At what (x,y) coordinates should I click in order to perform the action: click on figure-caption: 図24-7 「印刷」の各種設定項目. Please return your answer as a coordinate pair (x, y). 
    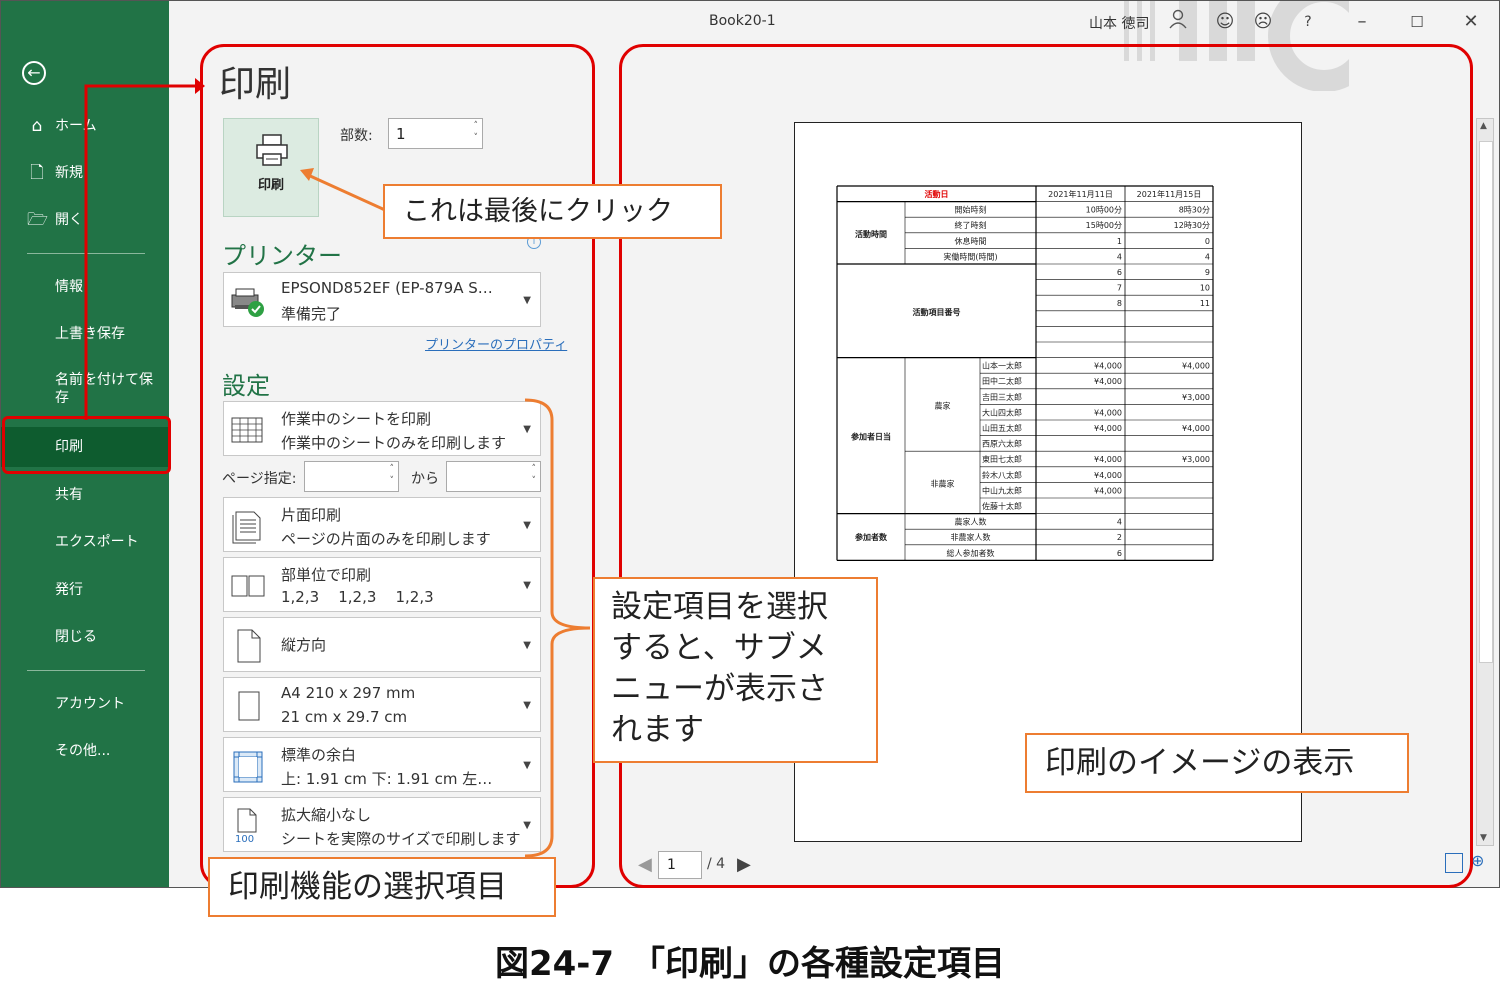
    Looking at the image, I should click on (750, 964).